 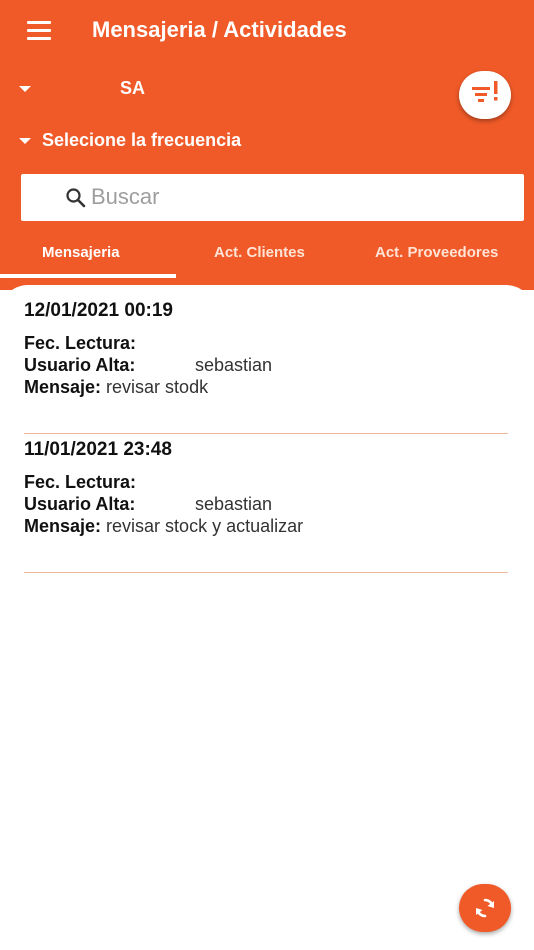 I want to click on message-row: Mensaje: revisar stock y actualizar, so click(x=163, y=526).